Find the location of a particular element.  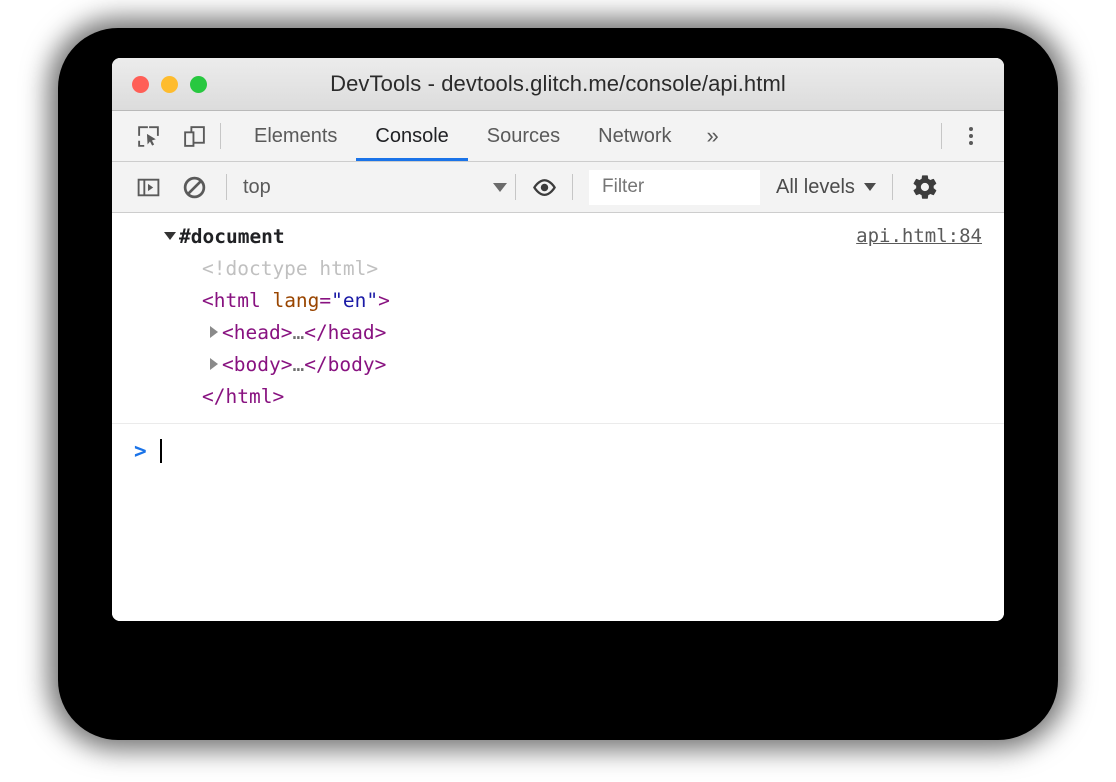

log-level-selector: All levels is located at coordinates (826, 187).